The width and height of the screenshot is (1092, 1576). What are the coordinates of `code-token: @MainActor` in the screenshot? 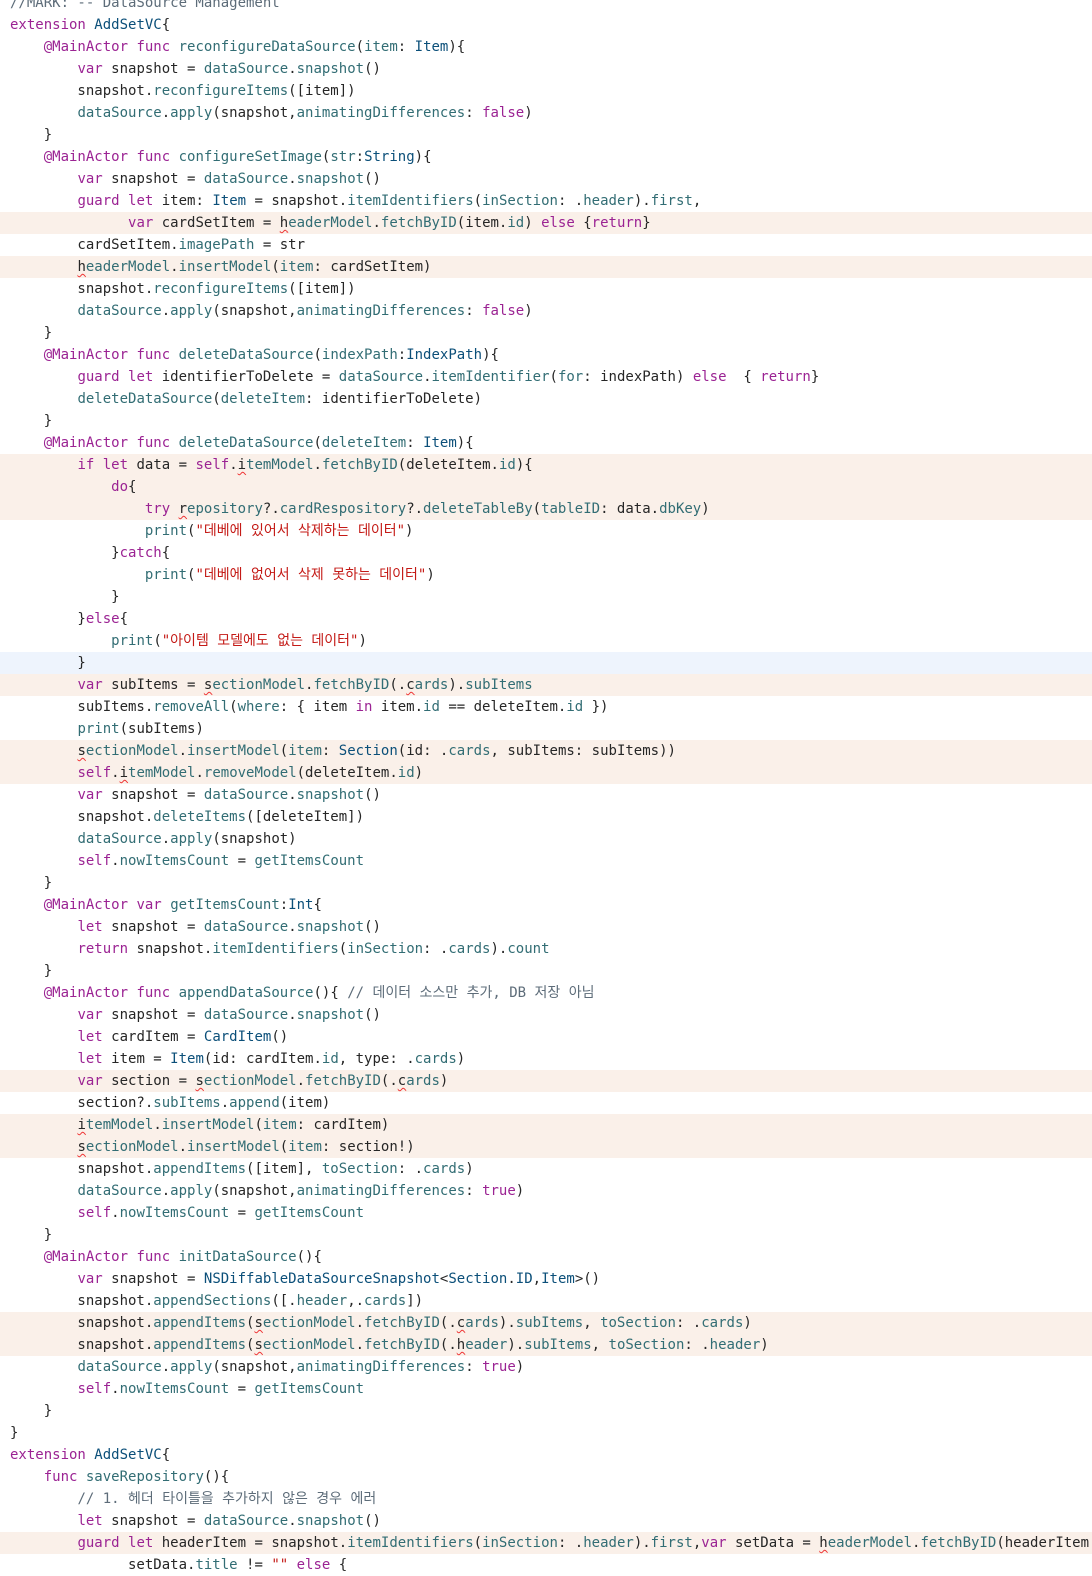 It's located at (86, 1257).